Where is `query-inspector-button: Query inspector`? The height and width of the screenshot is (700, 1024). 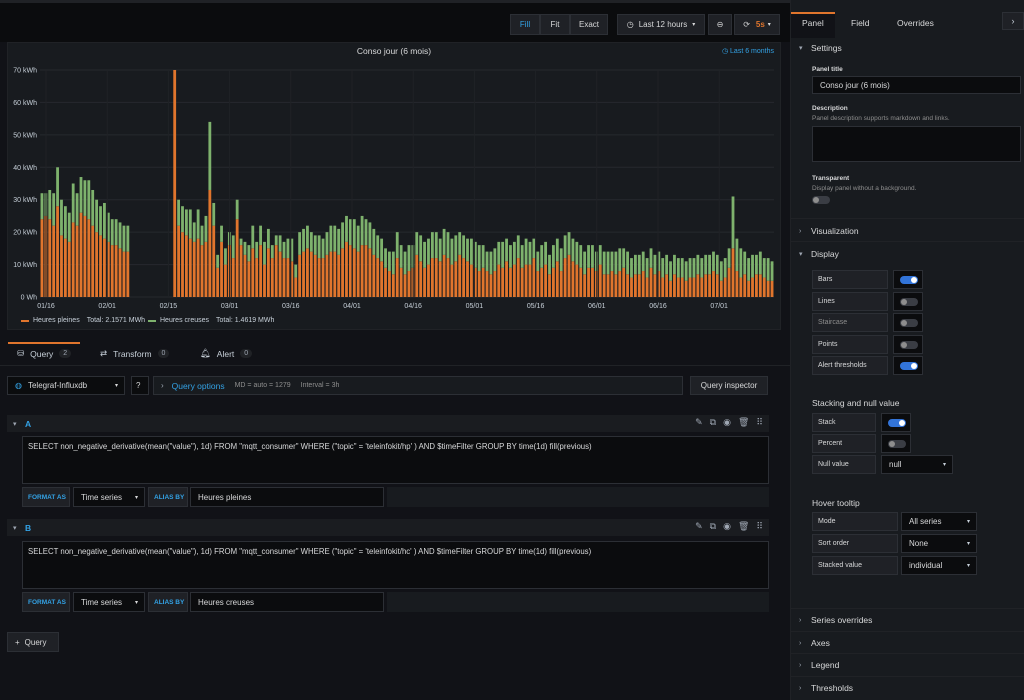 query-inspector-button: Query inspector is located at coordinates (729, 385).